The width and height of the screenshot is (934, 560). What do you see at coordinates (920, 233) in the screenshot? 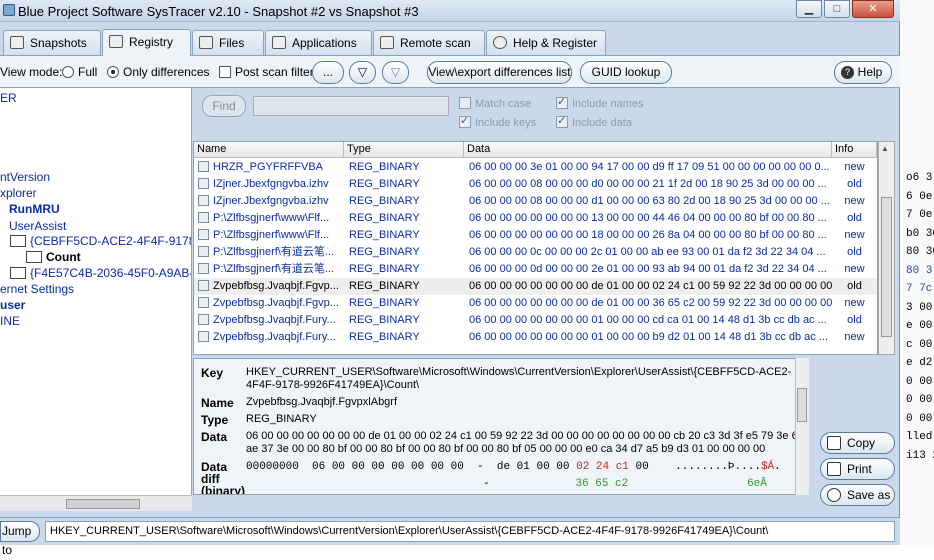
I see `background-text-line: b0 30.` at bounding box center [920, 233].